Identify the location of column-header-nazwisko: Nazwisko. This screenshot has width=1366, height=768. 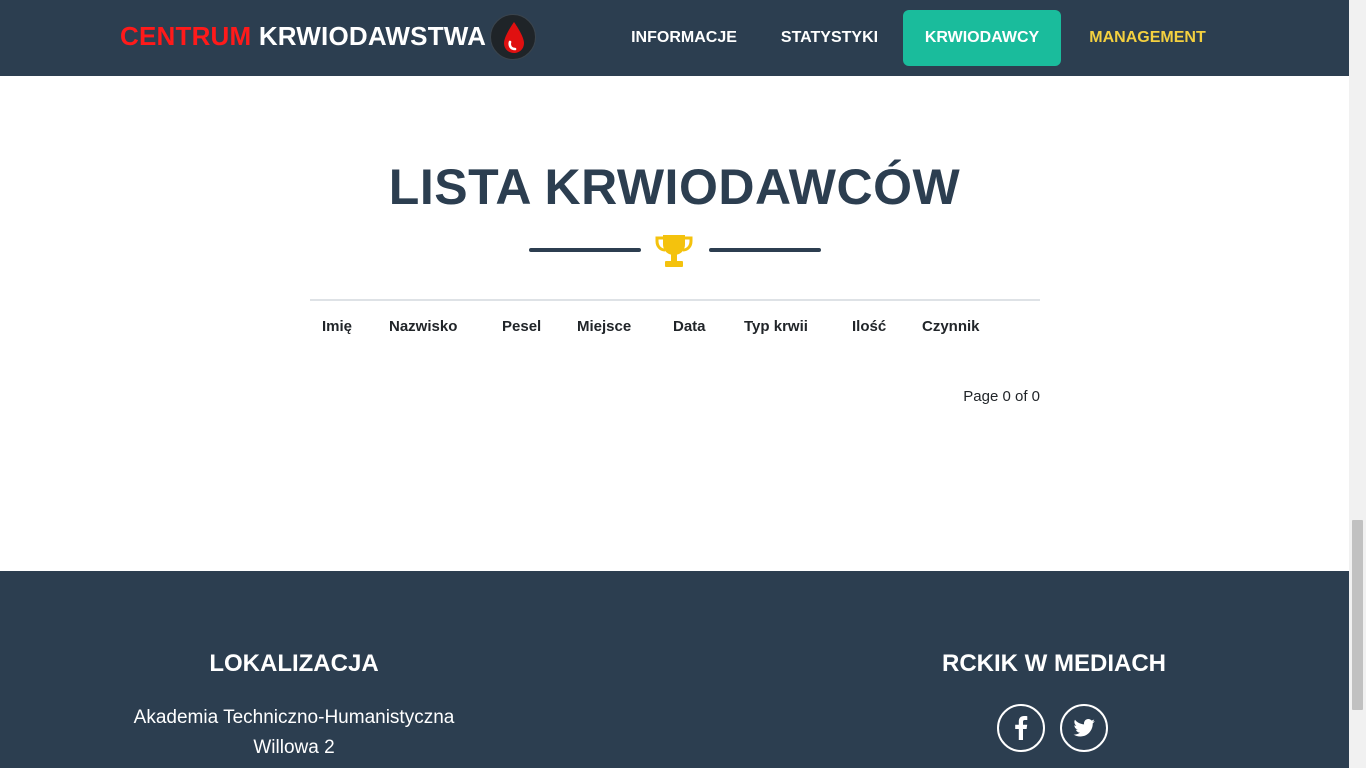
(423, 326).